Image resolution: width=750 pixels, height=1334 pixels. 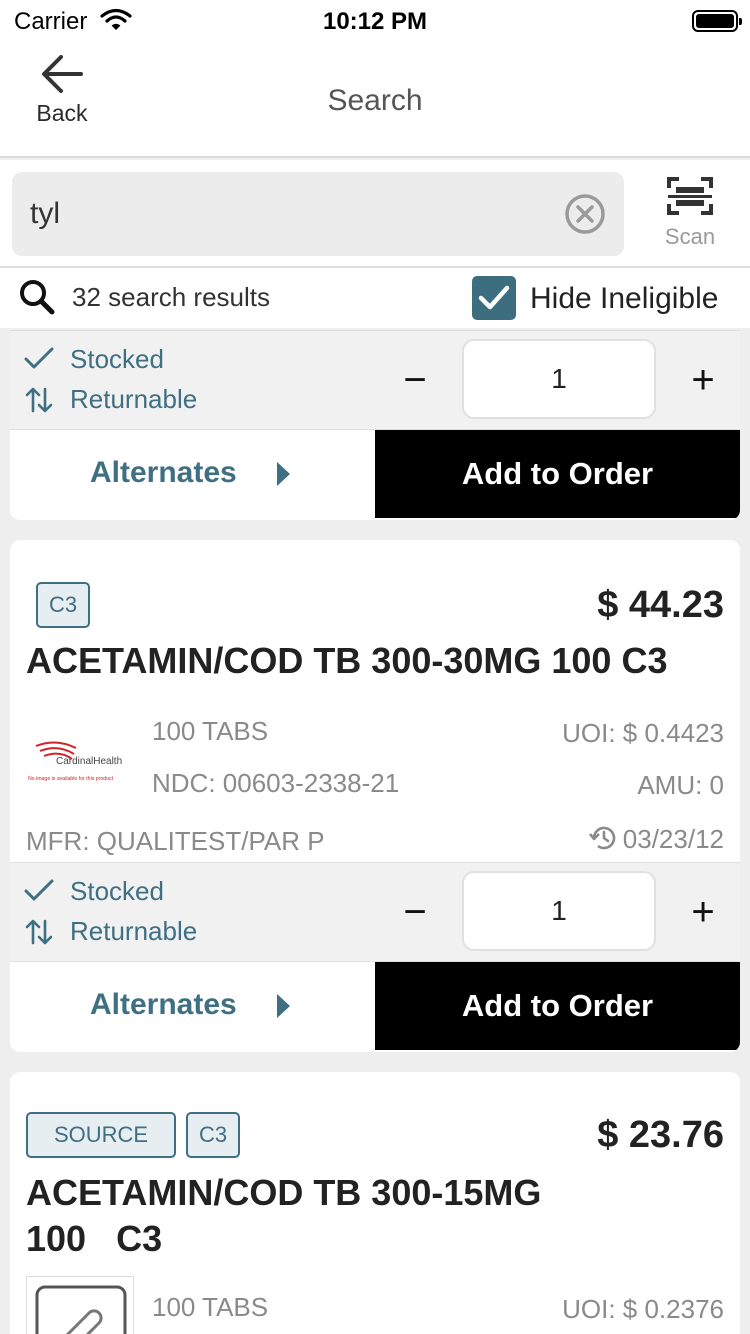 What do you see at coordinates (690, 196) in the screenshot?
I see `barcode-scan-icon` at bounding box center [690, 196].